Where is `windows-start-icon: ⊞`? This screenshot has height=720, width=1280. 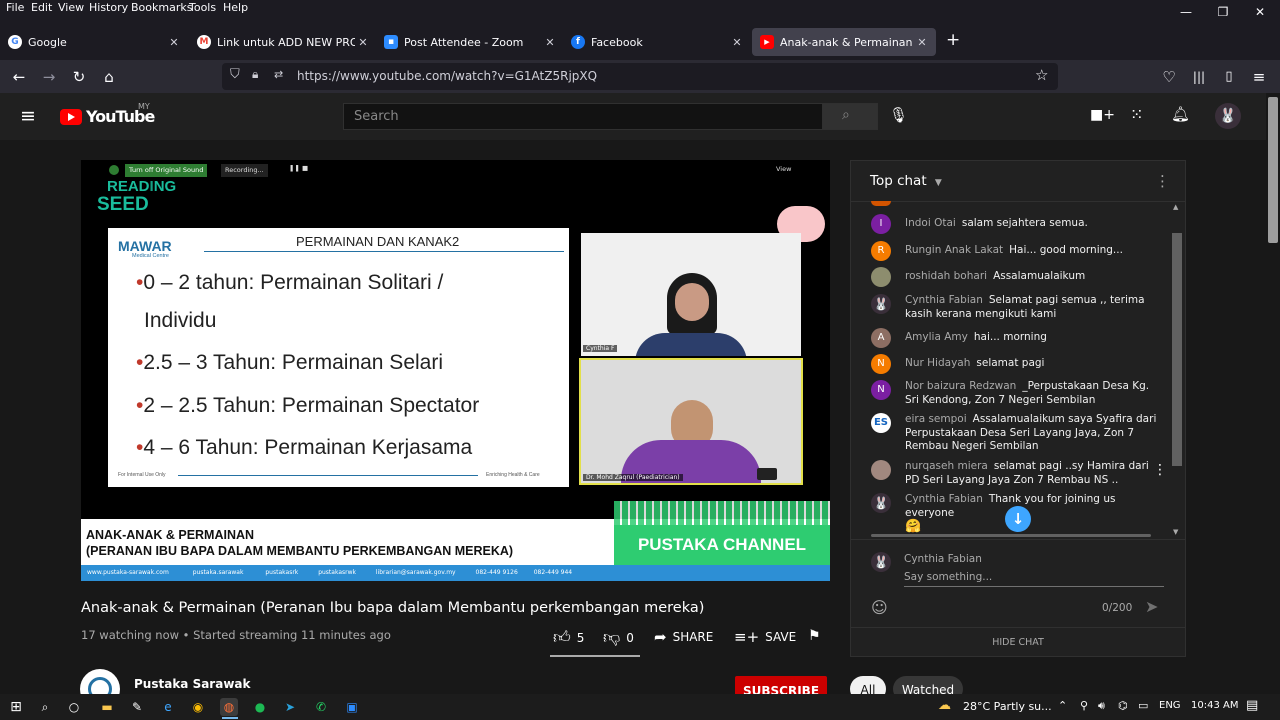 windows-start-icon: ⊞ is located at coordinates (16, 707).